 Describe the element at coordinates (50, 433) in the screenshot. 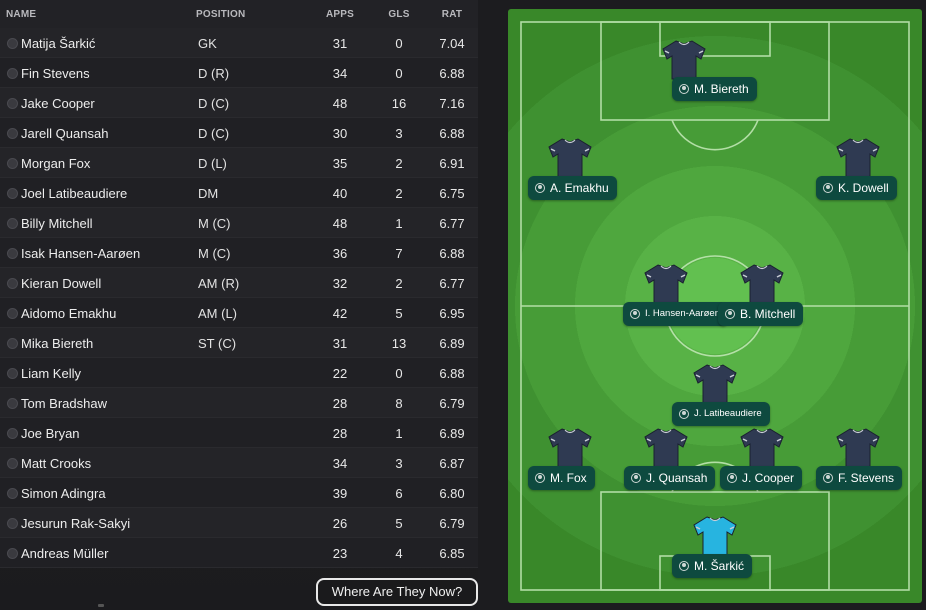

I see `player-name: Joe Bryan` at that location.